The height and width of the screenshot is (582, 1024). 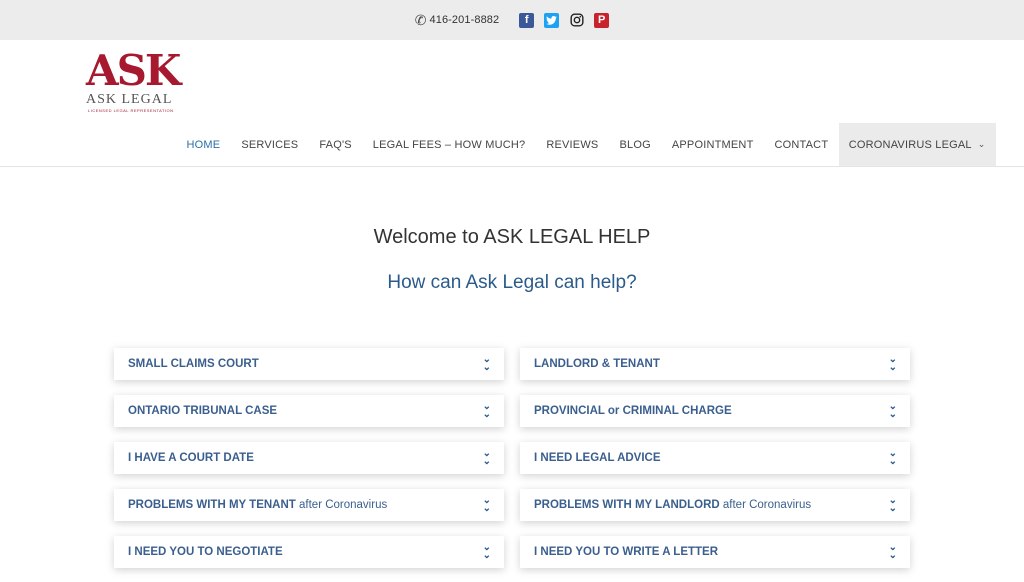 What do you see at coordinates (715, 364) in the screenshot?
I see `accordion-landlord-tenant: LANDLORD & TENANT ⌄ ⌄` at bounding box center [715, 364].